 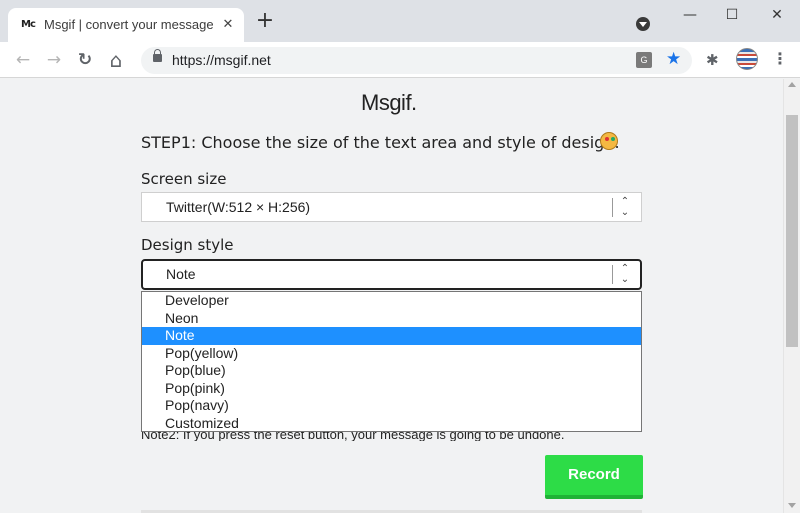 What do you see at coordinates (391, 354) in the screenshot?
I see `design-style-option: Pop(yellow)` at bounding box center [391, 354].